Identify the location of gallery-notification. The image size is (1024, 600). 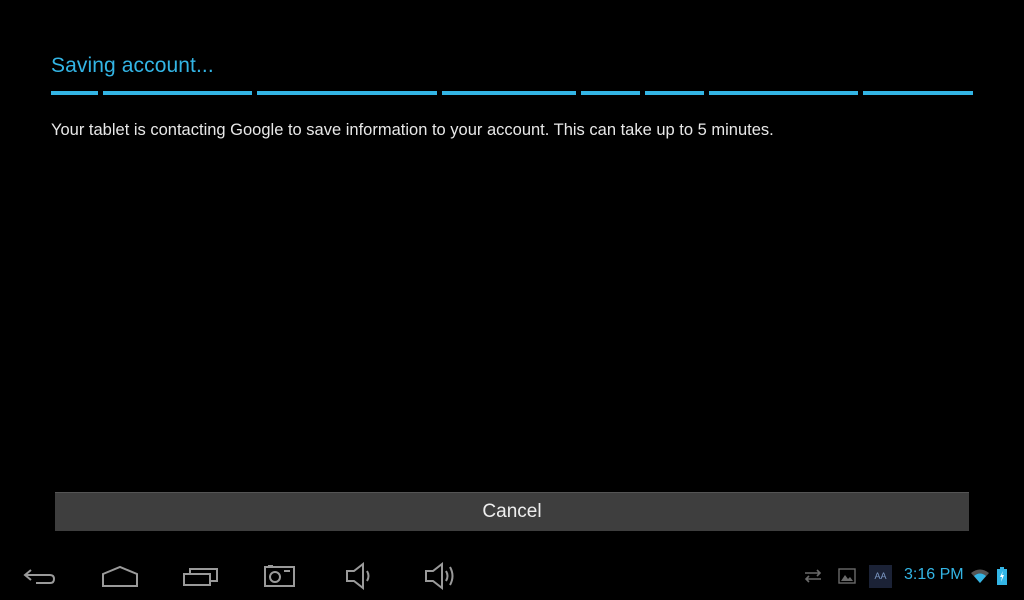
(847, 576).